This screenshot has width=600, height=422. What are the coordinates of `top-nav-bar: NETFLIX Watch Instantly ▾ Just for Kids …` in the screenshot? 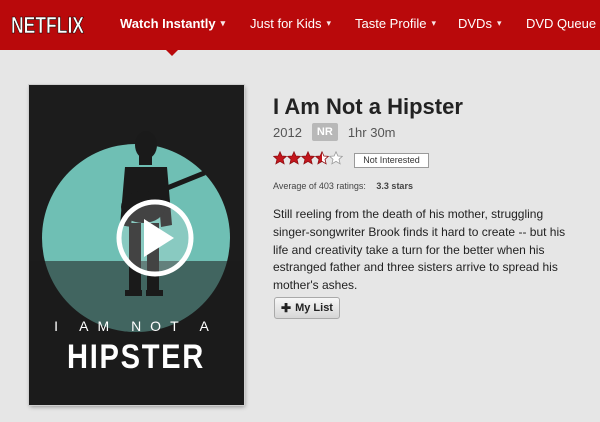 It's located at (300, 25).